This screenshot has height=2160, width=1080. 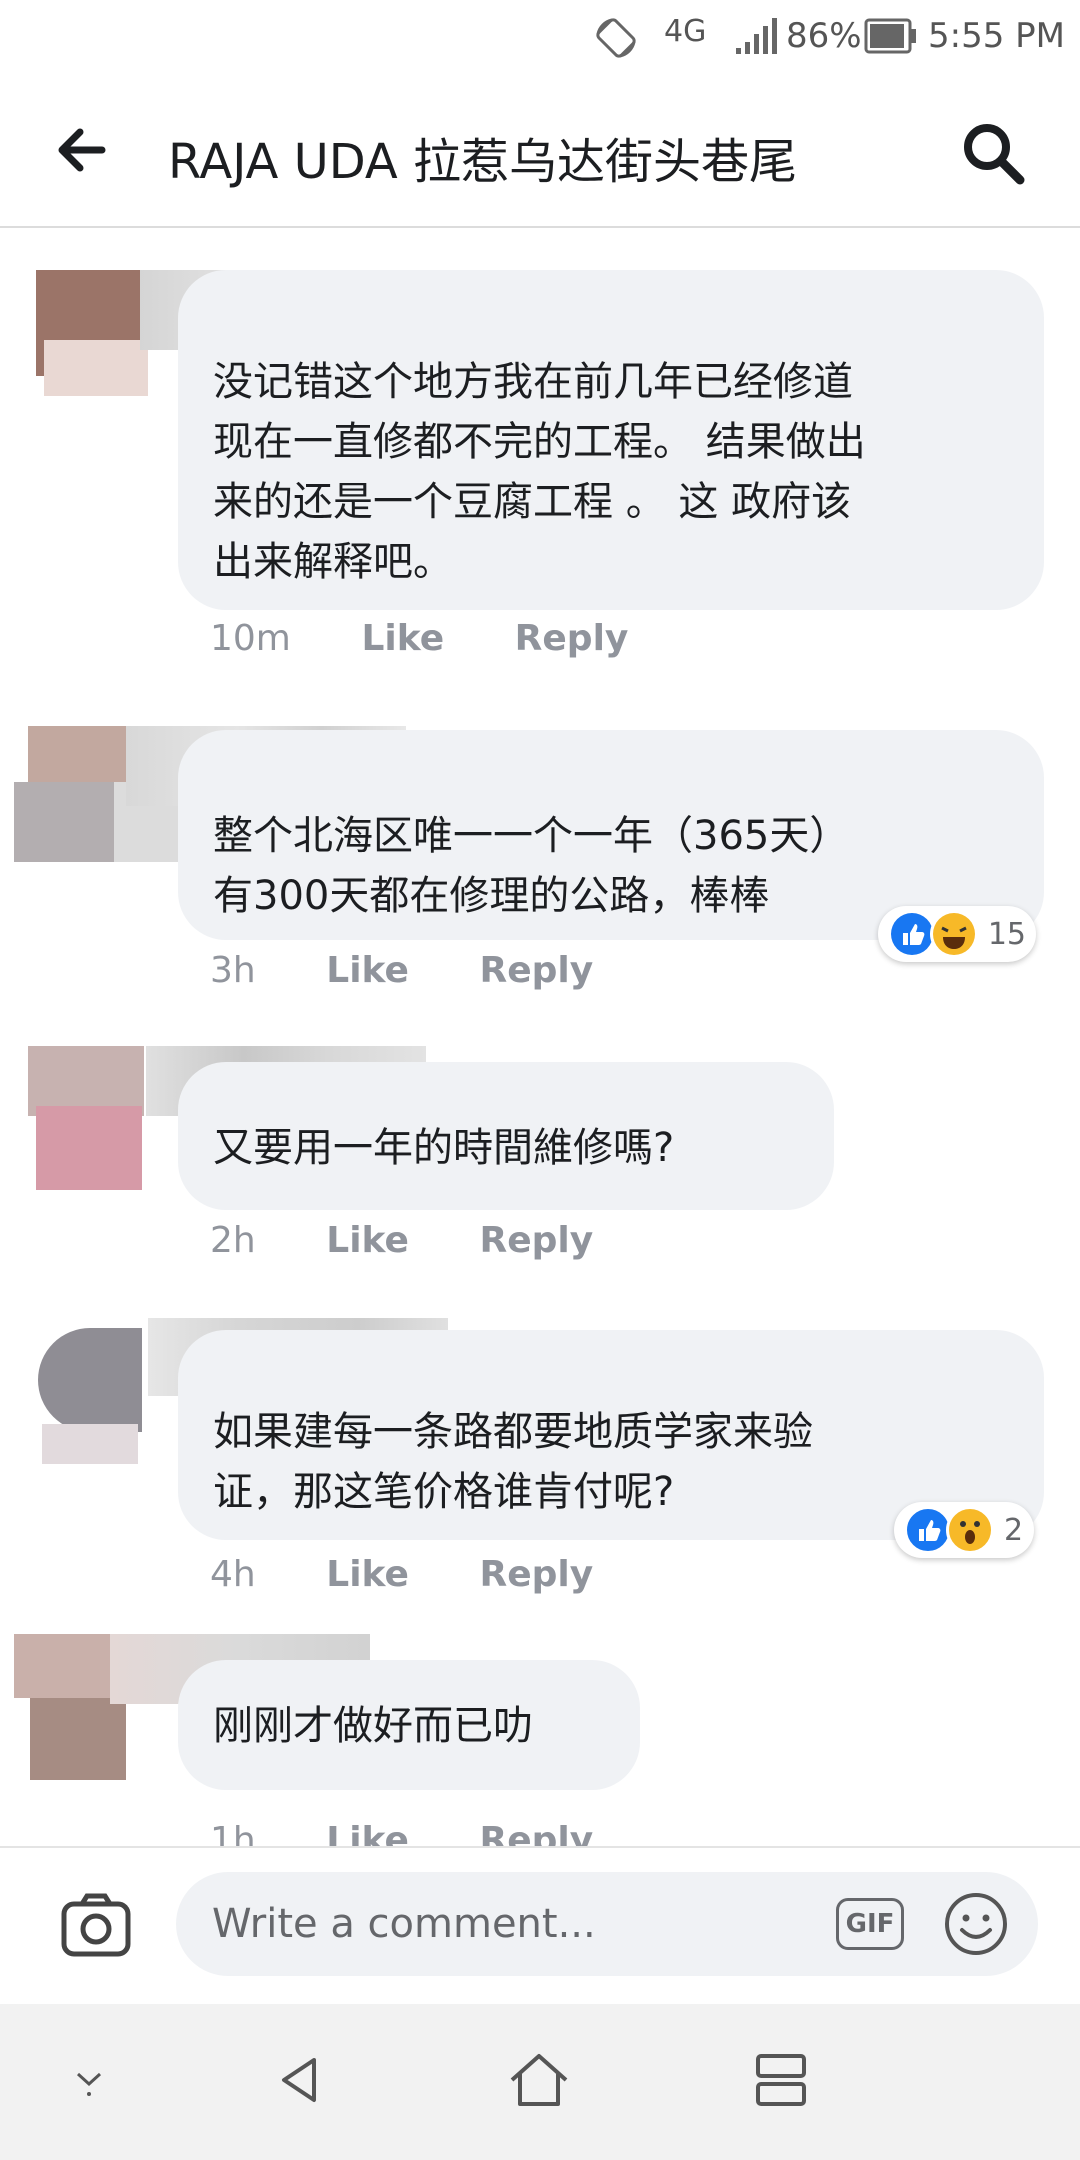 What do you see at coordinates (685, 31) in the screenshot?
I see `network-type: 4G` at bounding box center [685, 31].